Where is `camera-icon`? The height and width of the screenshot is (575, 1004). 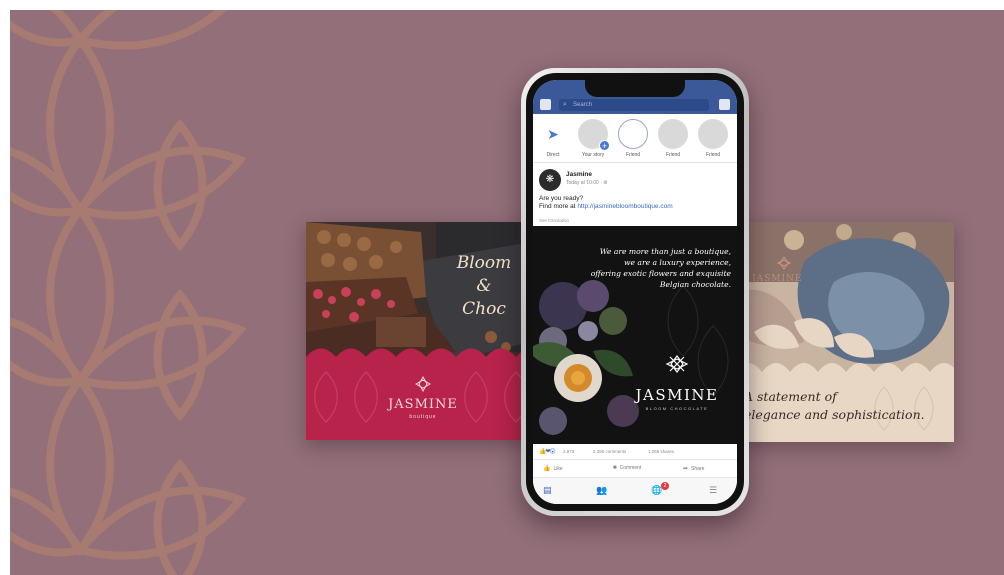 camera-icon is located at coordinates (545, 104).